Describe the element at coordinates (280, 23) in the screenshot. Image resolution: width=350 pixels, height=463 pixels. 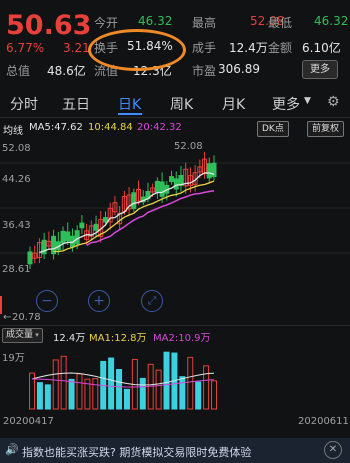
I see `low-label: 最低` at that location.